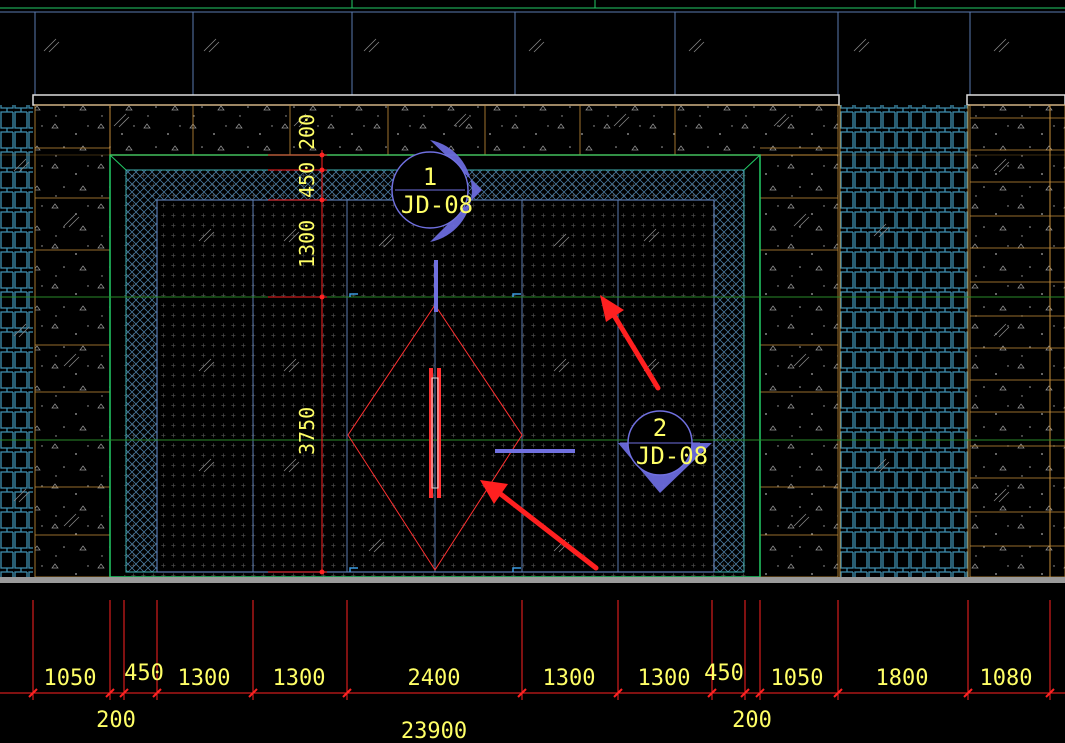 The height and width of the screenshot is (743, 1065). What do you see at coordinates (797, 678) in the screenshot?
I see `dim-segment-9: 1050` at bounding box center [797, 678].